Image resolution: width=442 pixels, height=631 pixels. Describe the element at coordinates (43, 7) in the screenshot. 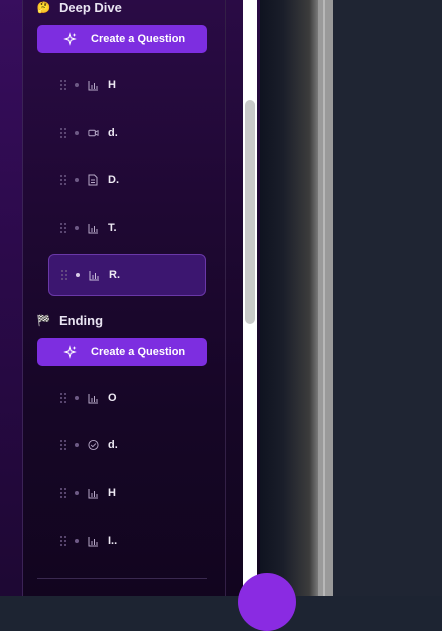

I see `thinking-face-icon: 🤔` at that location.